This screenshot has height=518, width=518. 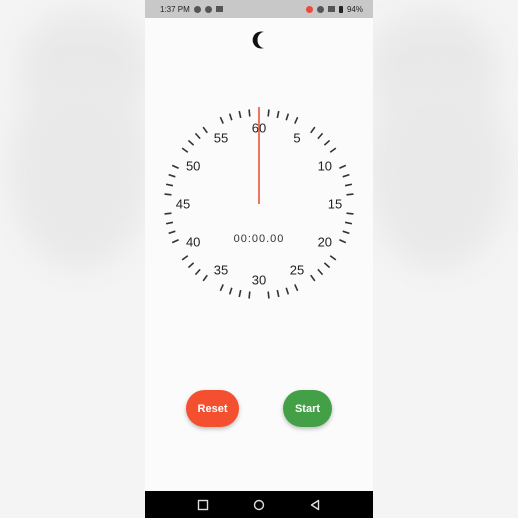 I want to click on recents-button, so click(x=203, y=505).